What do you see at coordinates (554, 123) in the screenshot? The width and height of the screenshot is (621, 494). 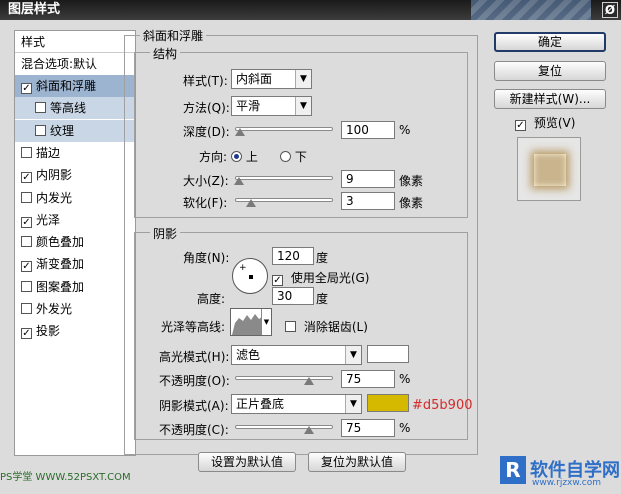 I see `preview-label: 预览(V)` at bounding box center [554, 123].